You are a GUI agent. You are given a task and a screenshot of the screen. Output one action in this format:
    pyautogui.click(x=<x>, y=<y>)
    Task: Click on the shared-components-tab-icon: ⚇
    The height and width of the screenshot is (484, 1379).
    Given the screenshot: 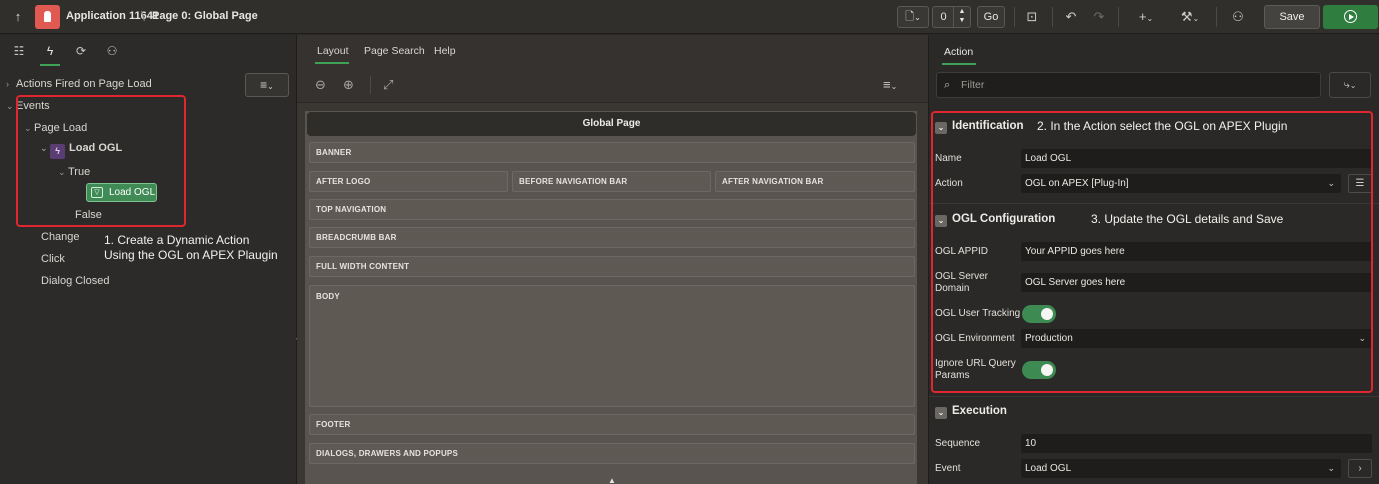 What is the action you would take?
    pyautogui.click(x=112, y=51)
    